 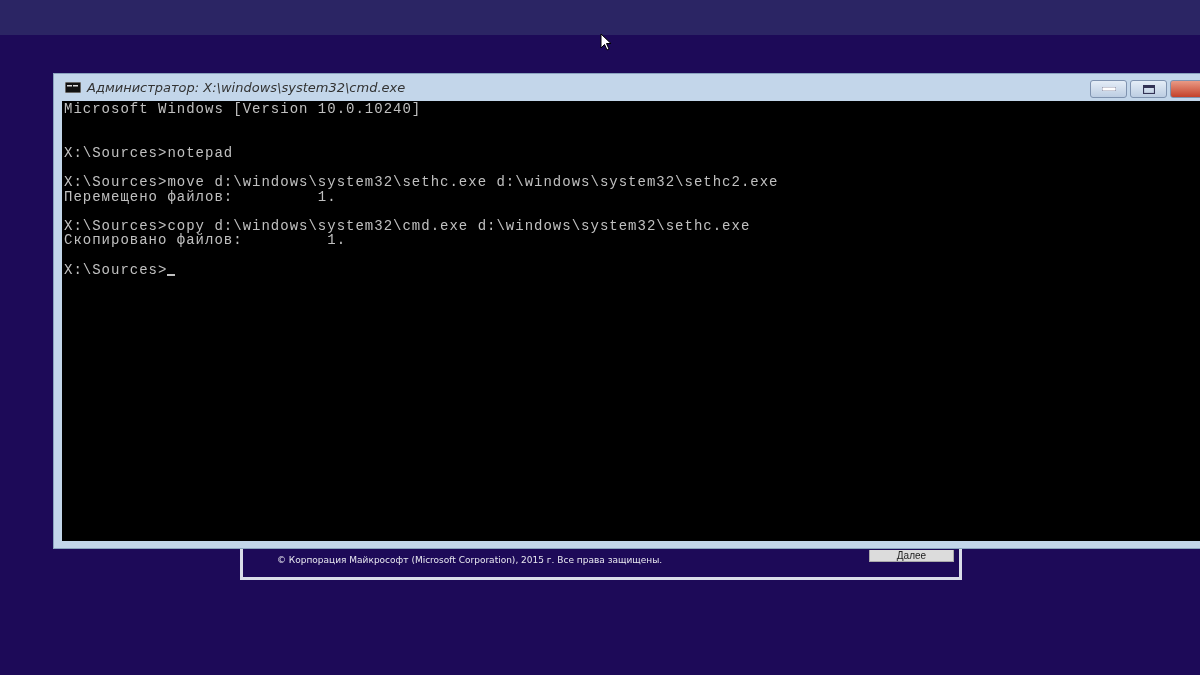 I want to click on maximize-button, so click(x=1148, y=89).